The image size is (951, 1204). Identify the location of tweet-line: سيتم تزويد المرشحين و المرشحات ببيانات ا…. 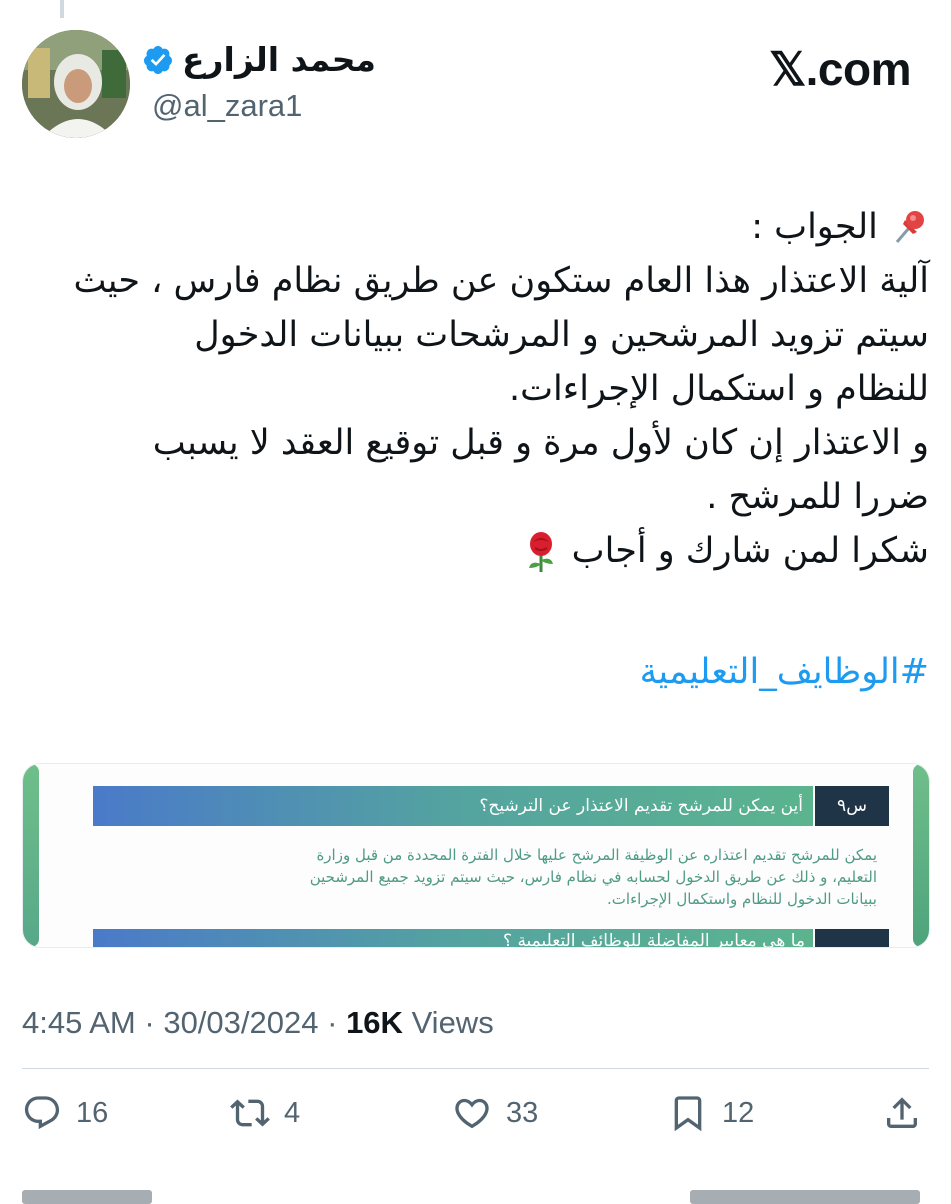
(561, 335).